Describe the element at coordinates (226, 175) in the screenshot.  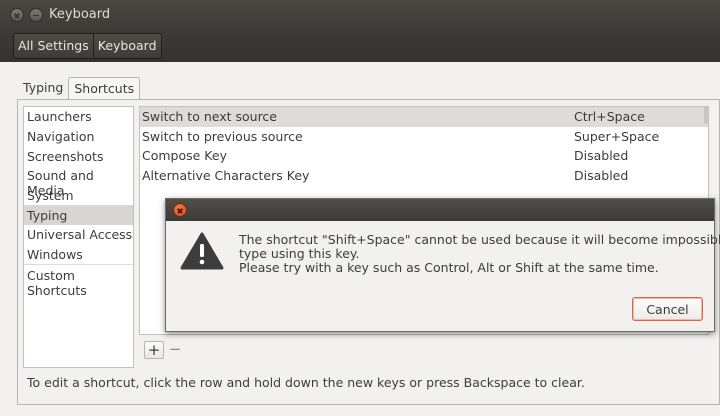
I see `shortcut-name: Alternative Characters Key` at that location.